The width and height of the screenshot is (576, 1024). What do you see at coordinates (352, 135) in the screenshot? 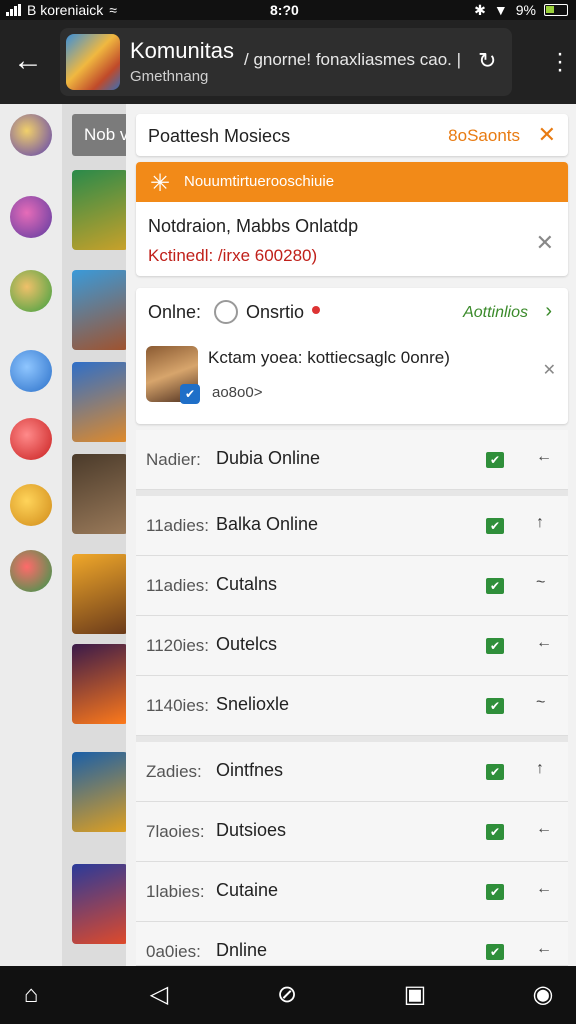
I see `notif-header-card: Poattesh Mosiecs 8oSaonts ✕` at bounding box center [352, 135].